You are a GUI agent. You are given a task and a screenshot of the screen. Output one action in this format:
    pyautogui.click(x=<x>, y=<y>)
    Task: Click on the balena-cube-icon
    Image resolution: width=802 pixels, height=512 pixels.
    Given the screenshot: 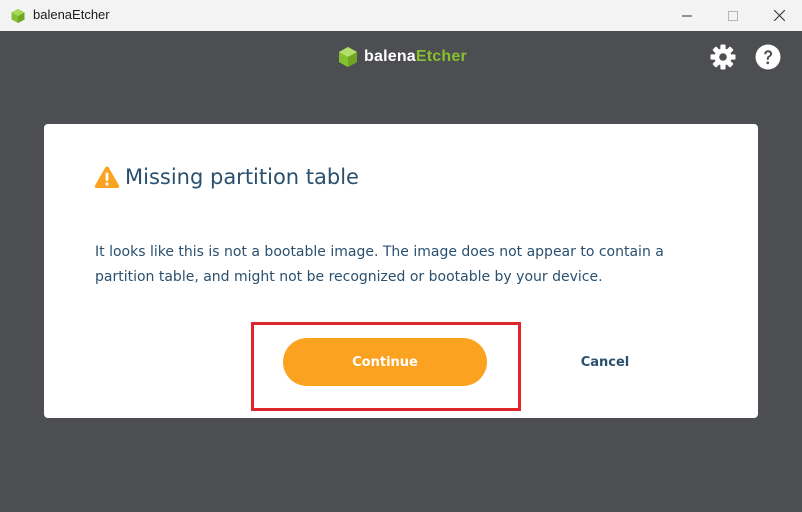 What is the action you would take?
    pyautogui.click(x=348, y=57)
    